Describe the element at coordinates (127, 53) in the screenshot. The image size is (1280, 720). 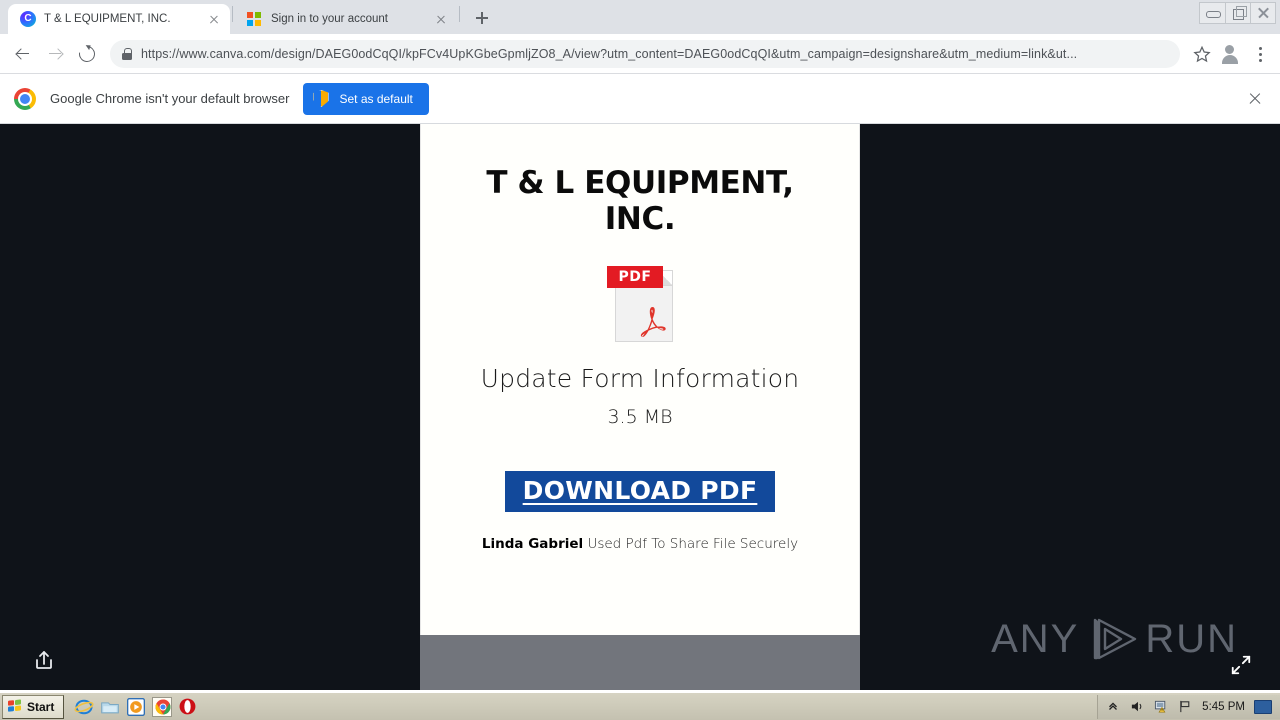
I see `lock-icon` at that location.